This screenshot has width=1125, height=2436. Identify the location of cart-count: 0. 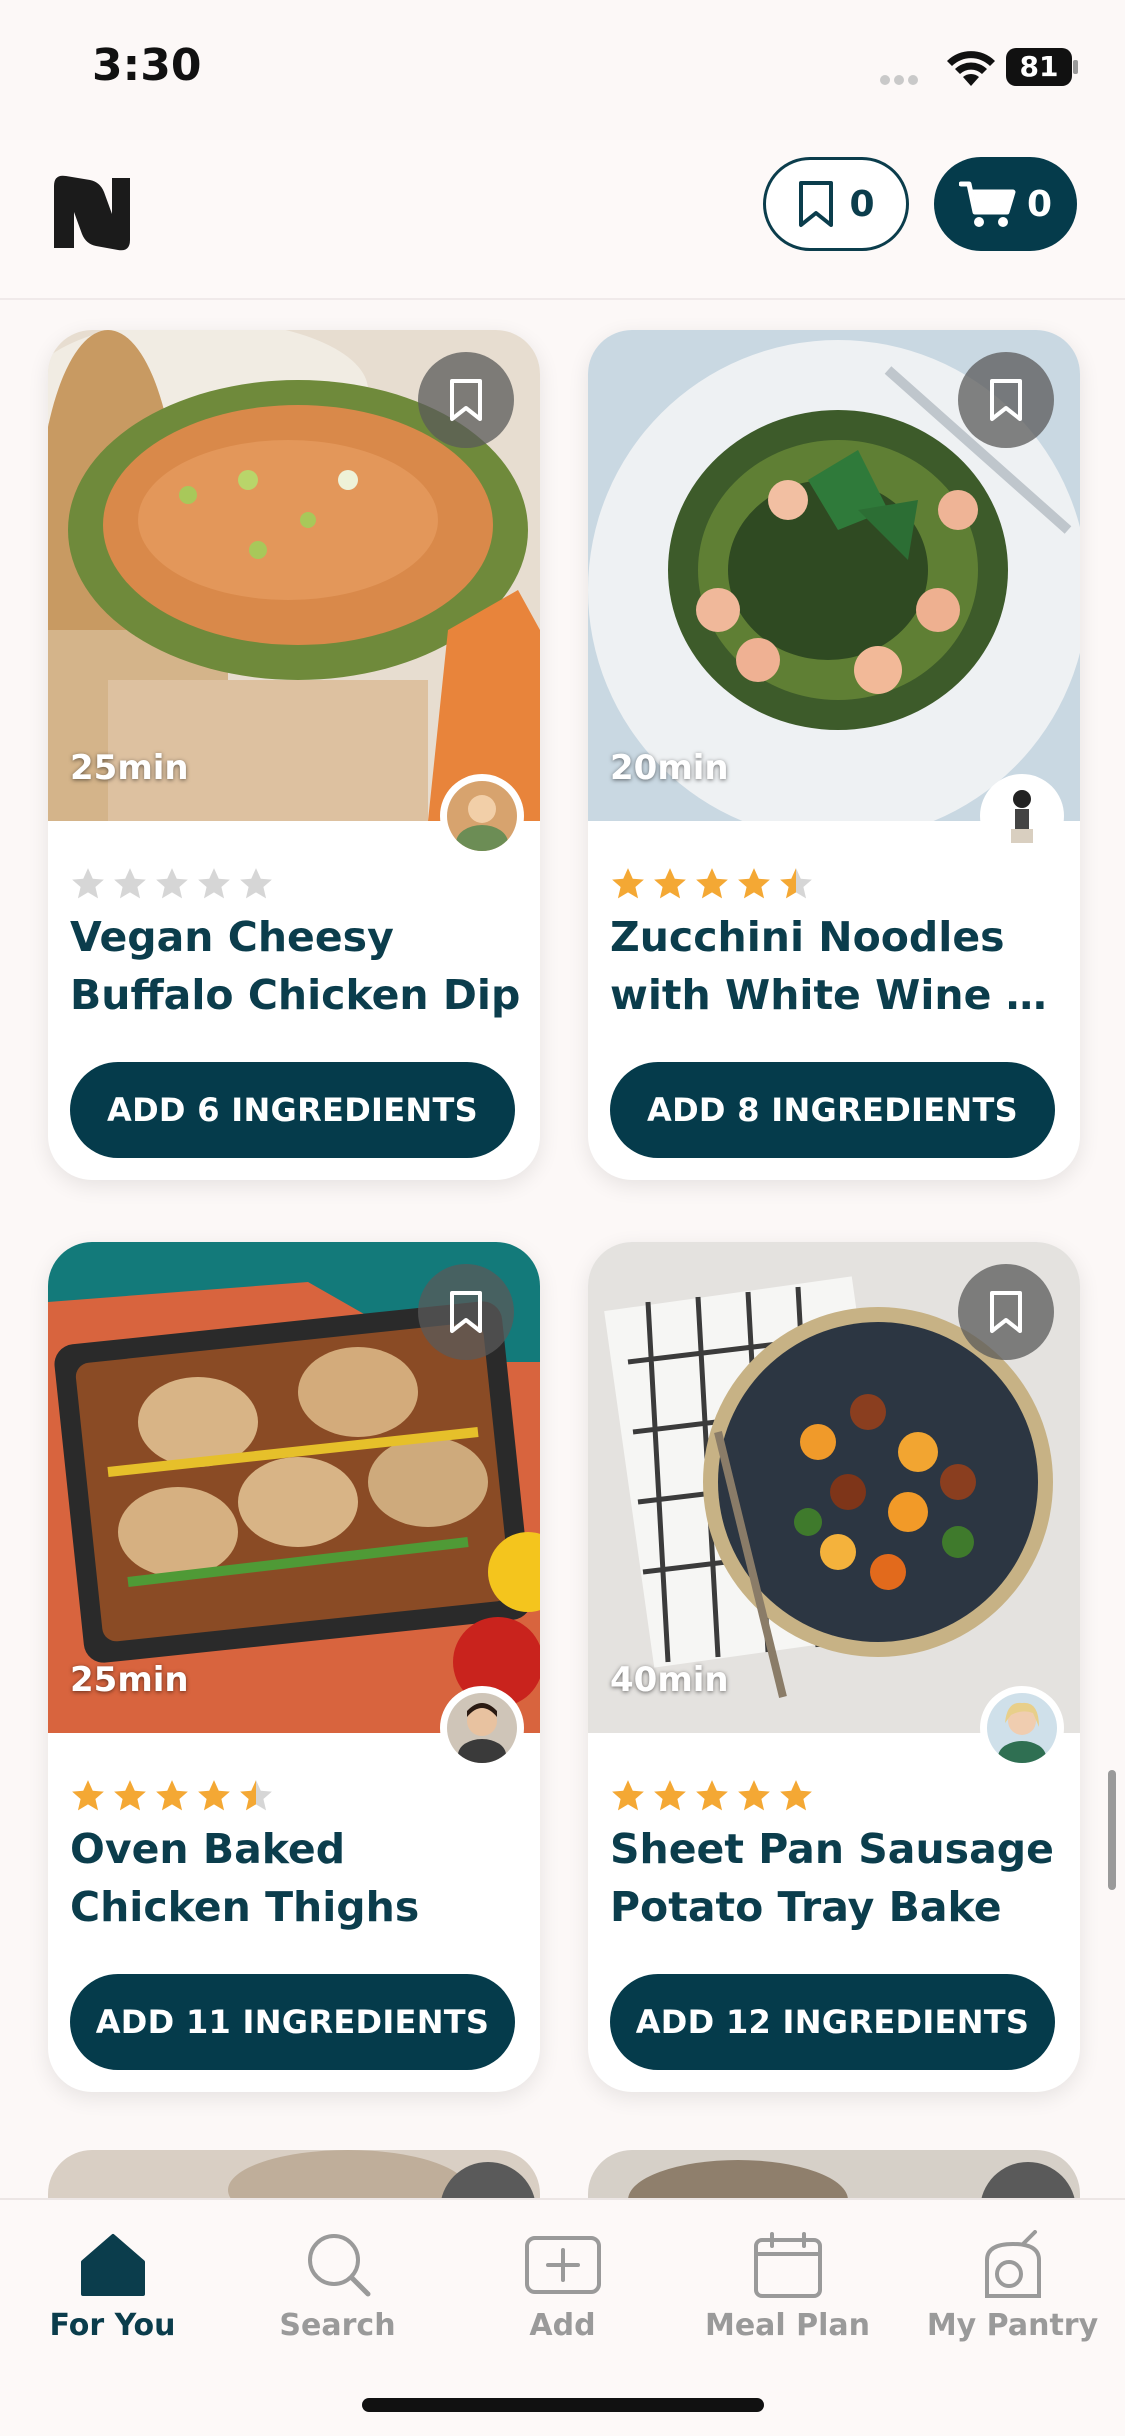
(1039, 204).